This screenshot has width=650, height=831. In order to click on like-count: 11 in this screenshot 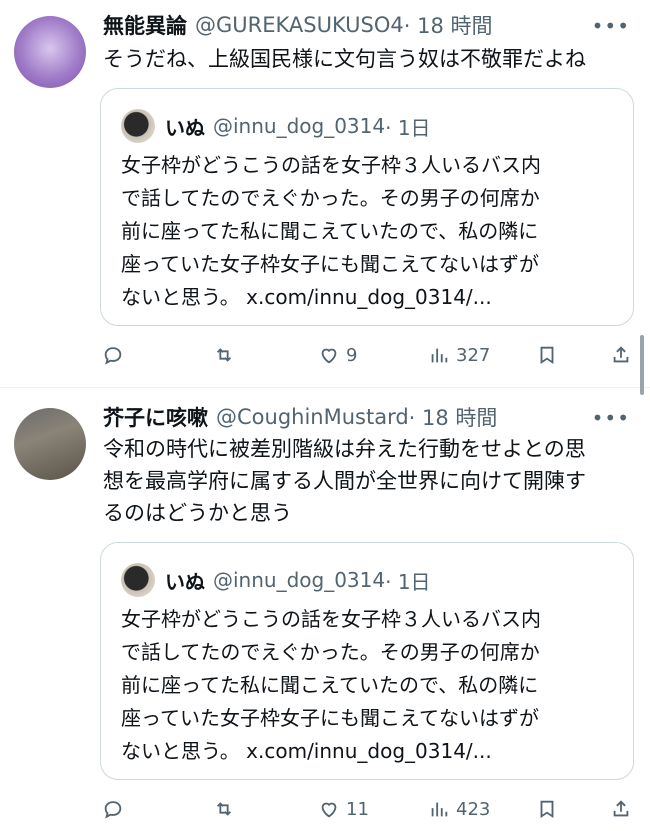, I will do `click(357, 809)`.